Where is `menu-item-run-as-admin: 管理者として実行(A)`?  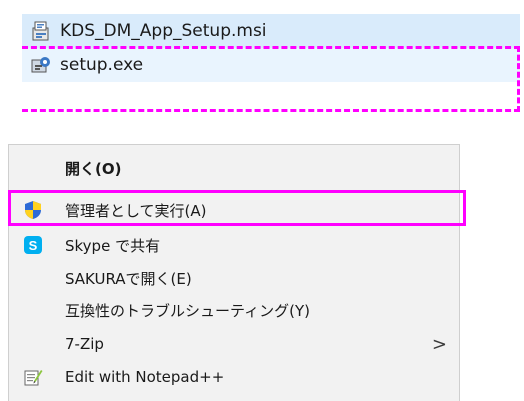
menu-item-run-as-admin: 管理者として実行(A) is located at coordinates (234, 210).